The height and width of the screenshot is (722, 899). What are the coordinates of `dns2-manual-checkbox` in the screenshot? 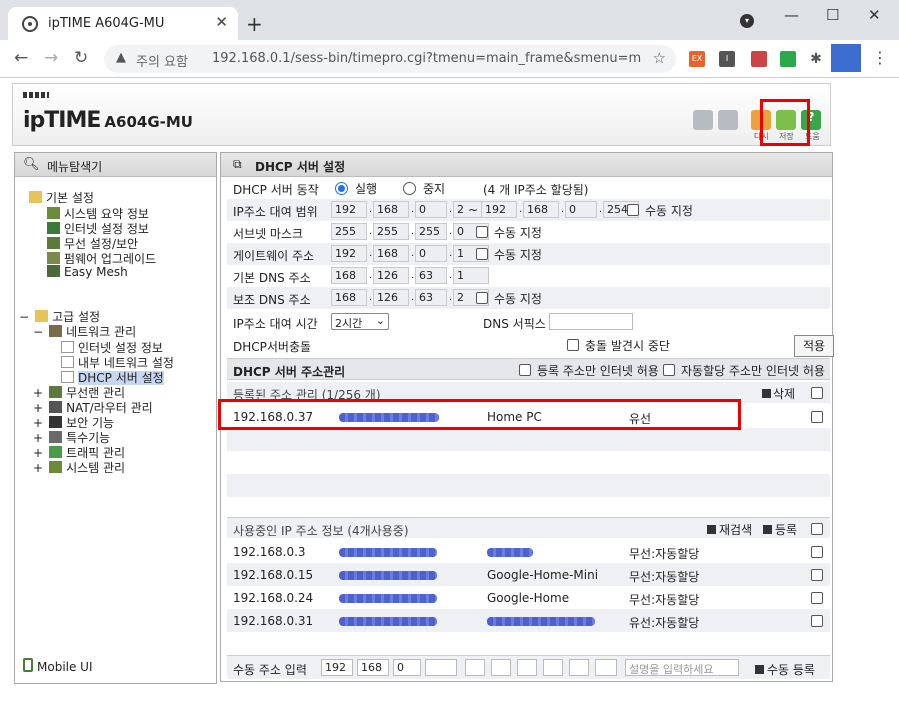 It's located at (482, 298).